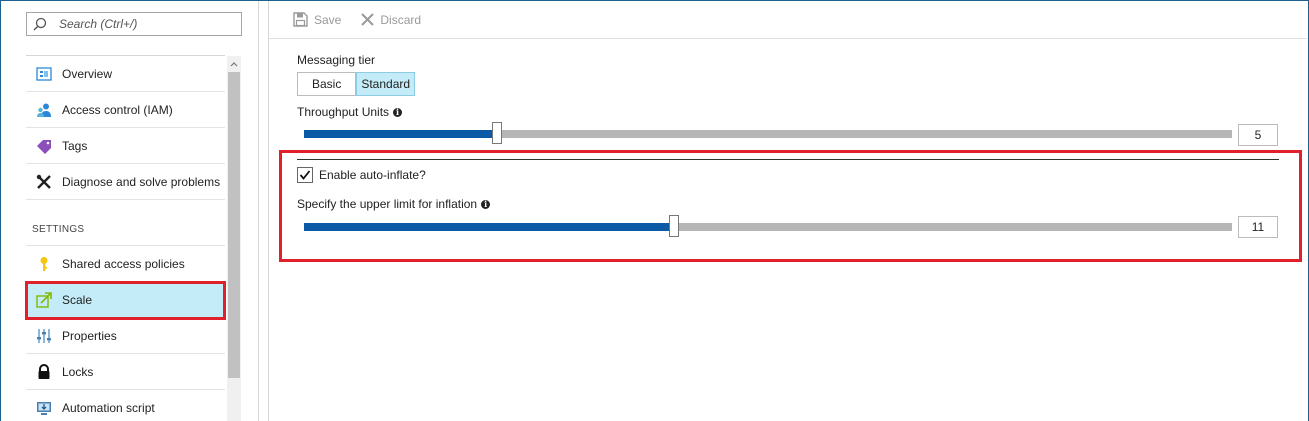 Image resolution: width=1309 pixels, height=421 pixels. I want to click on messaging-tier-selector: Basic Standard, so click(356, 84).